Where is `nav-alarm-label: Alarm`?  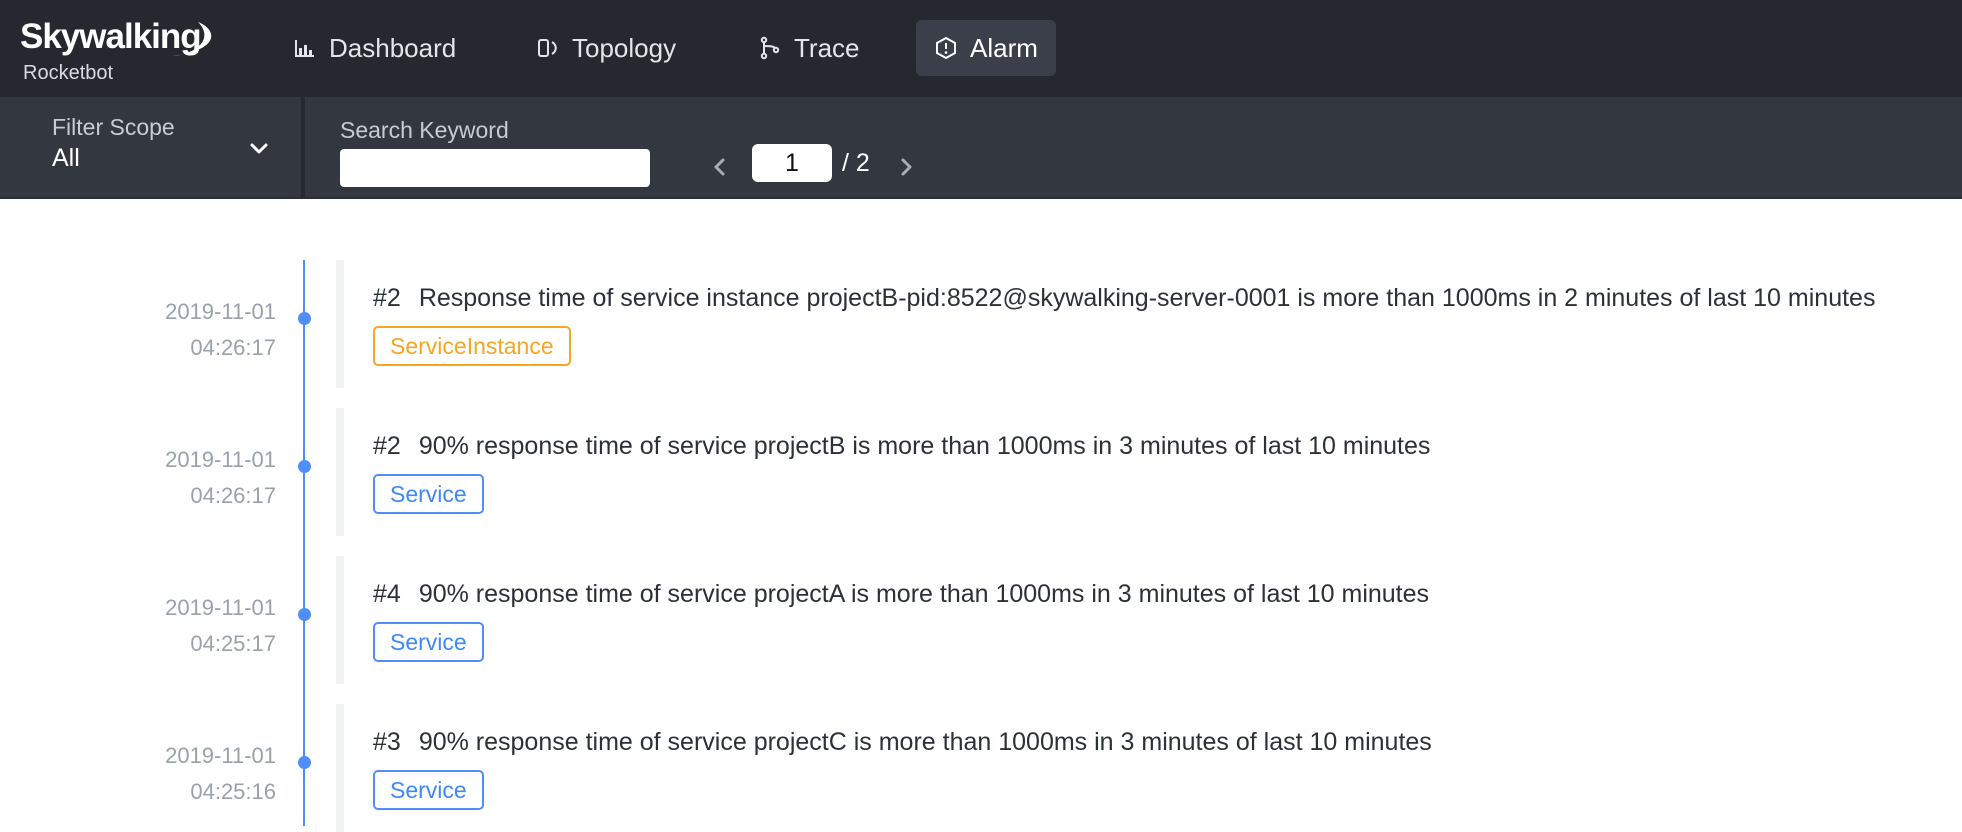 nav-alarm-label: Alarm is located at coordinates (1004, 47).